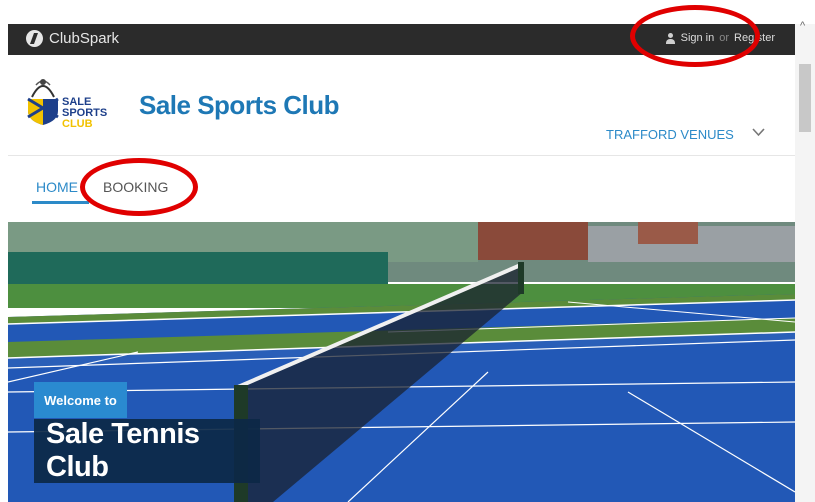 The height and width of the screenshot is (502, 815). What do you see at coordinates (80, 400) in the screenshot?
I see `welcome-label: Welcome to` at bounding box center [80, 400].